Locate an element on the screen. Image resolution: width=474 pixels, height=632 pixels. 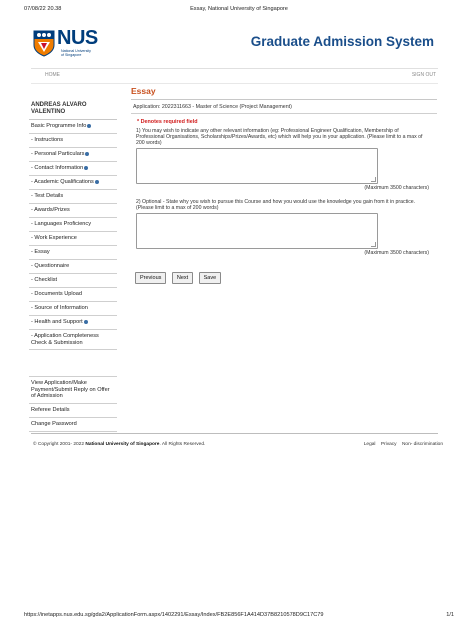
sidebar-item-label: - Source of Information is located at coordinates (59, 308).